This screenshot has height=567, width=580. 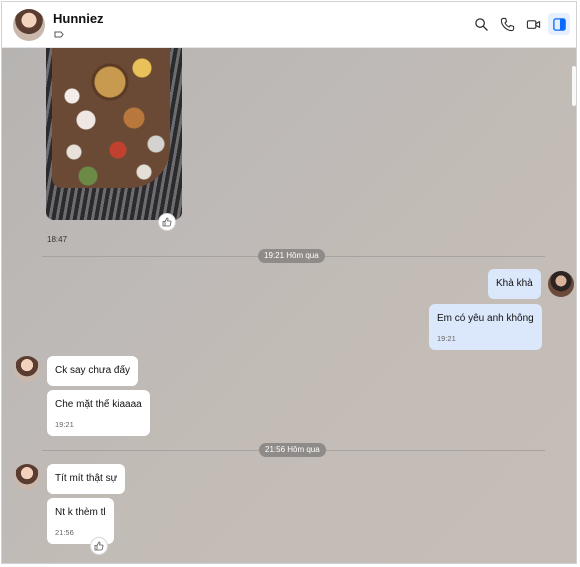 I want to click on scrollbar-thumb, so click(x=574, y=86).